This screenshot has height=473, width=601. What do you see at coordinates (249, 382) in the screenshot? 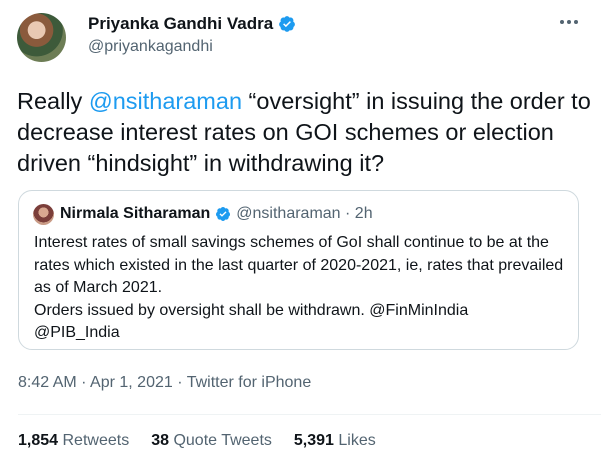
I see `tweet-source-link: Twitter for iPhone` at bounding box center [249, 382].